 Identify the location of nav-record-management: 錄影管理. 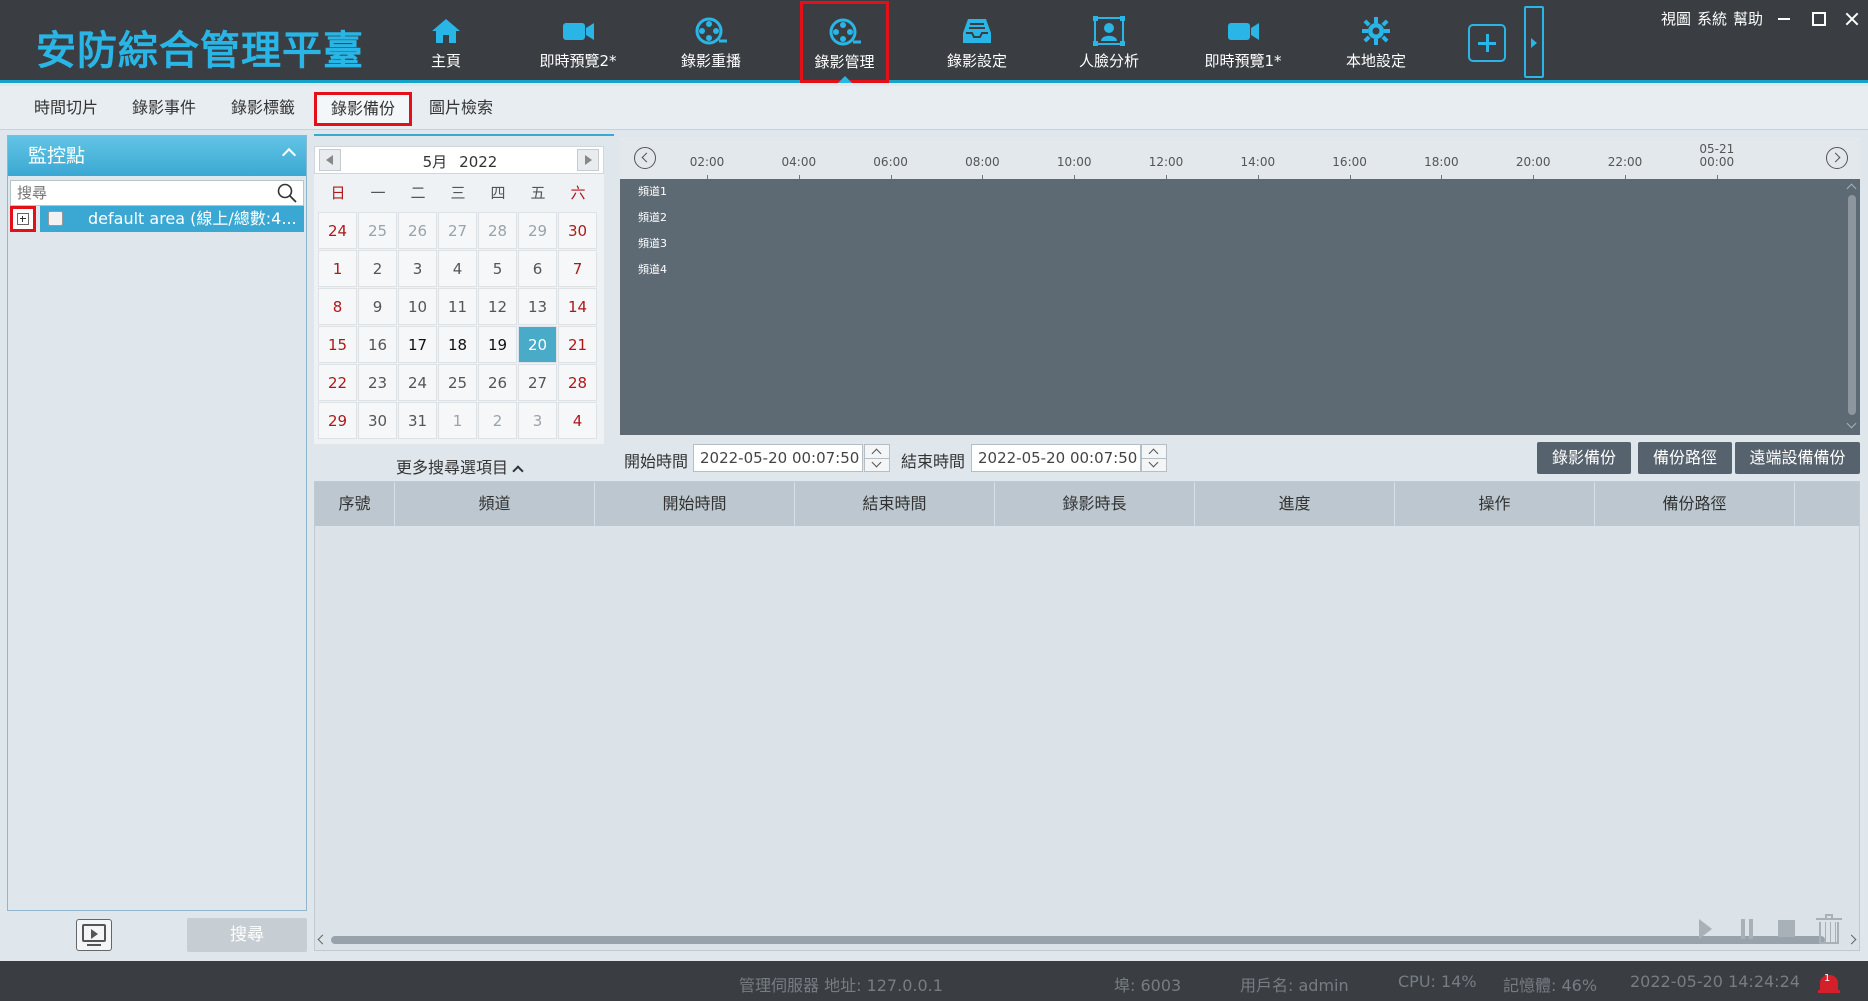
(844, 42).